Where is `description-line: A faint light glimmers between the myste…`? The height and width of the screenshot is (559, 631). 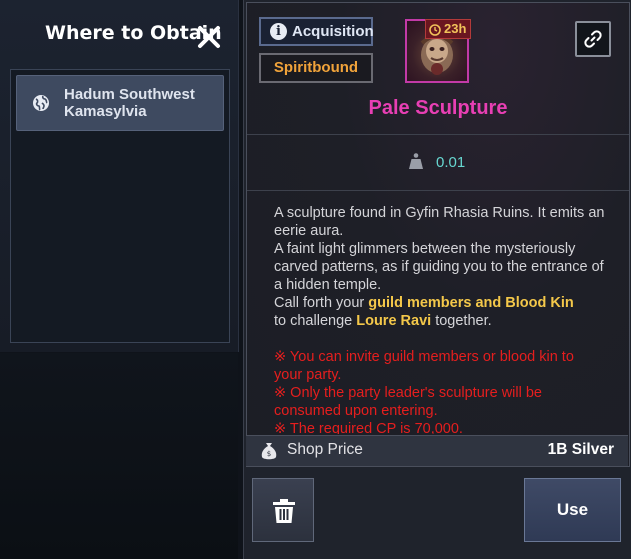 description-line: A faint light glimmers between the myste… is located at coordinates (439, 267).